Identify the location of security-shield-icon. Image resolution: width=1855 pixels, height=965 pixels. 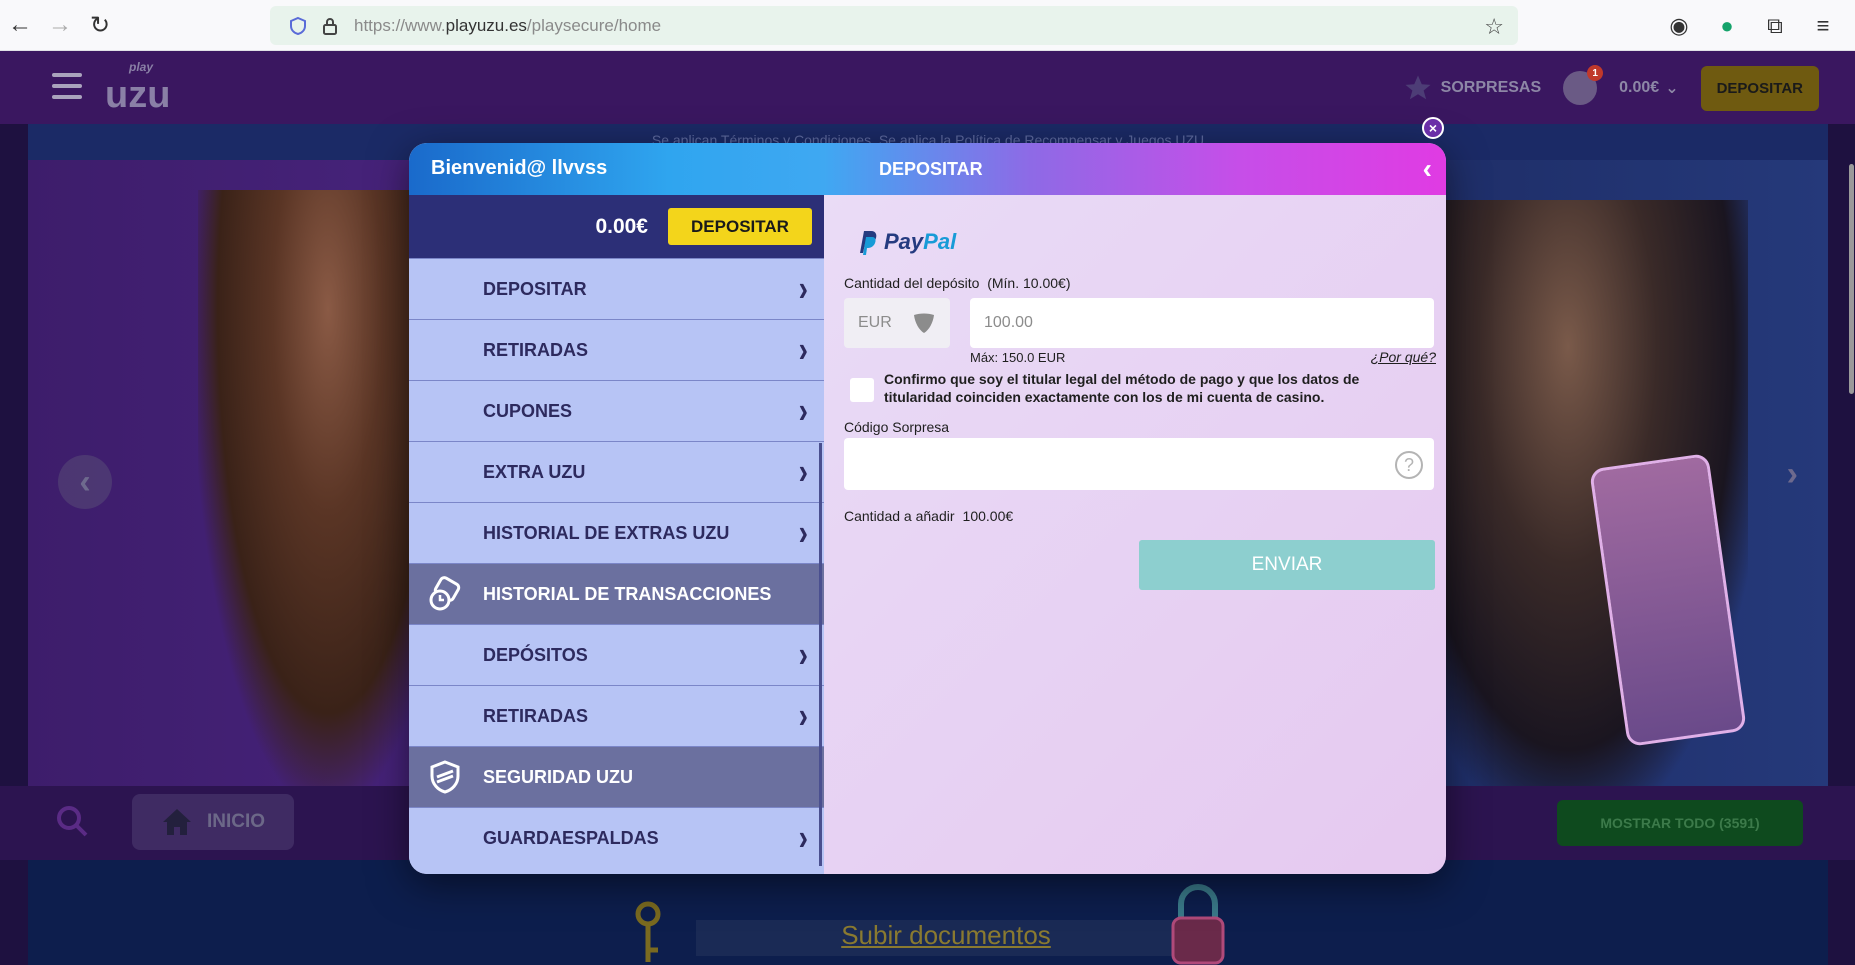
(445, 777).